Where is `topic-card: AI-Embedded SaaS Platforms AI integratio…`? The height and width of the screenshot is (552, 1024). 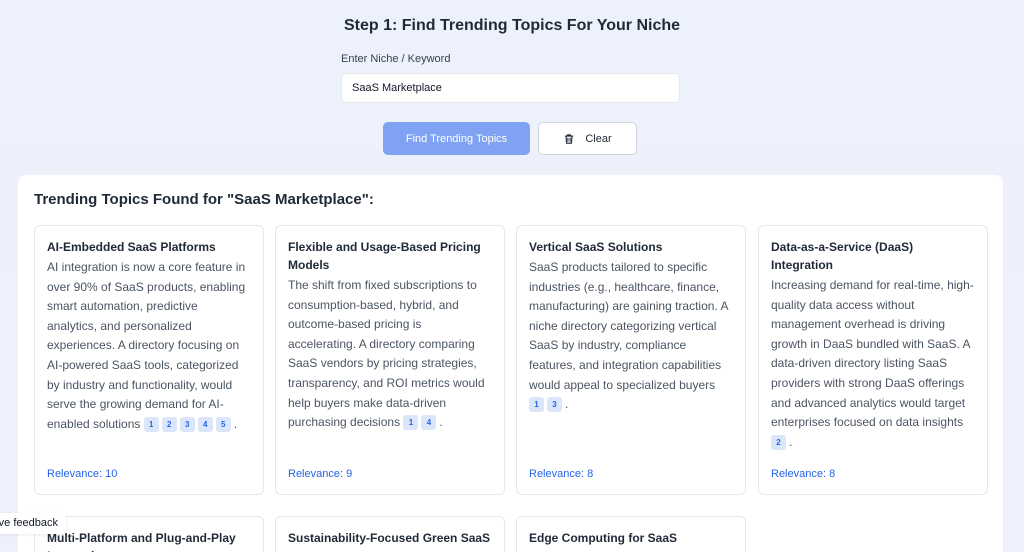
topic-card: AI-Embedded SaaS Platforms AI integratio… is located at coordinates (149, 360).